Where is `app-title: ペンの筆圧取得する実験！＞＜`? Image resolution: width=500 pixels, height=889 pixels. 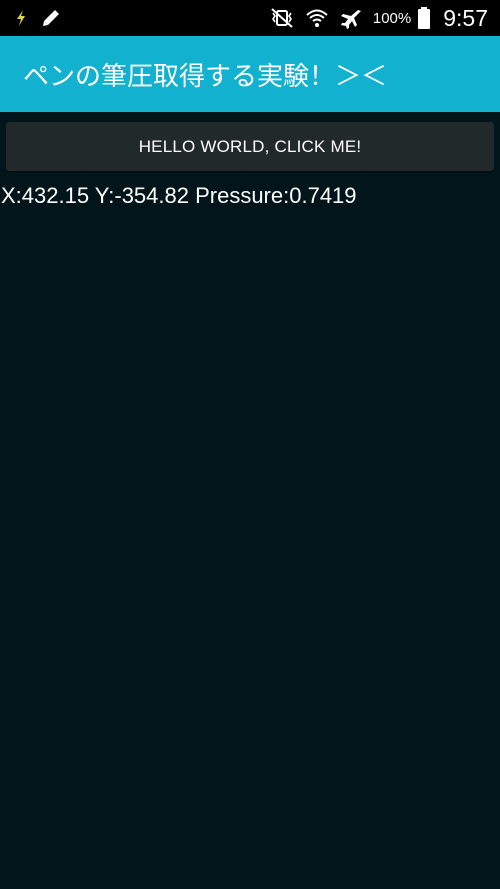
app-title: ペンの筆圧取得する実験！＞＜ is located at coordinates (205, 76).